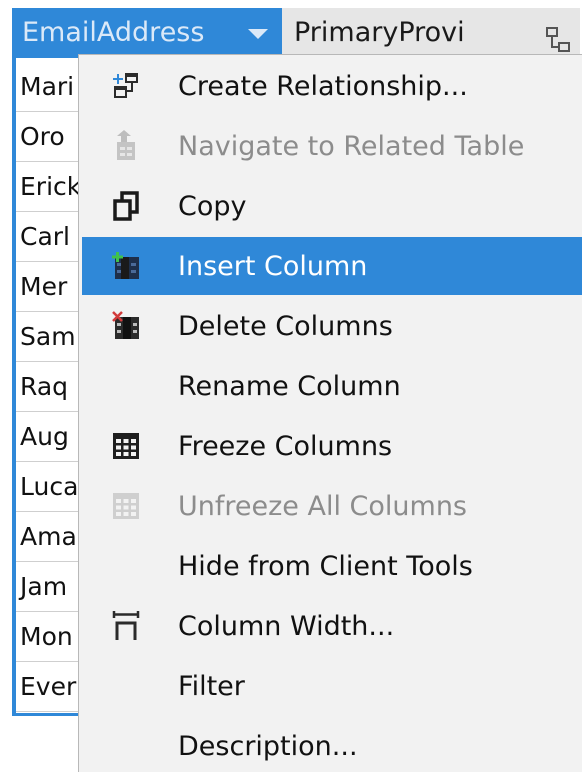 The width and height of the screenshot is (582, 775). I want to click on table-row: Sam, so click(48, 337).